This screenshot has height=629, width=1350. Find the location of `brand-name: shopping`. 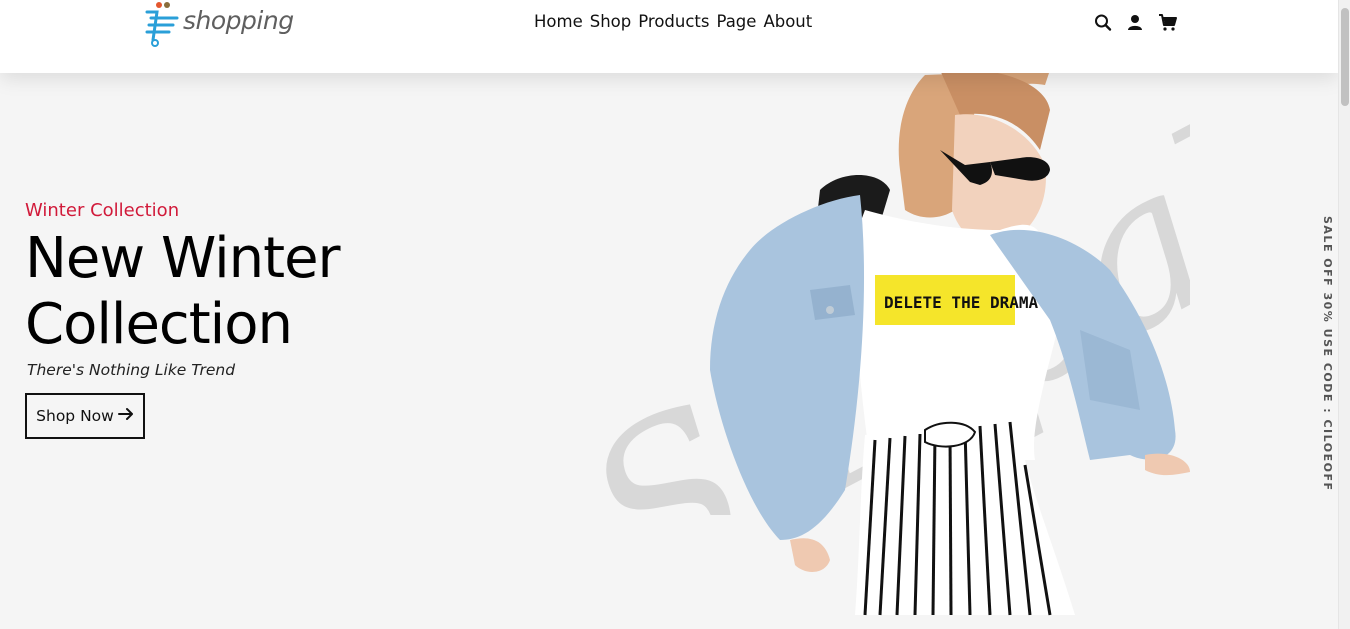

brand-name: shopping is located at coordinates (238, 20).